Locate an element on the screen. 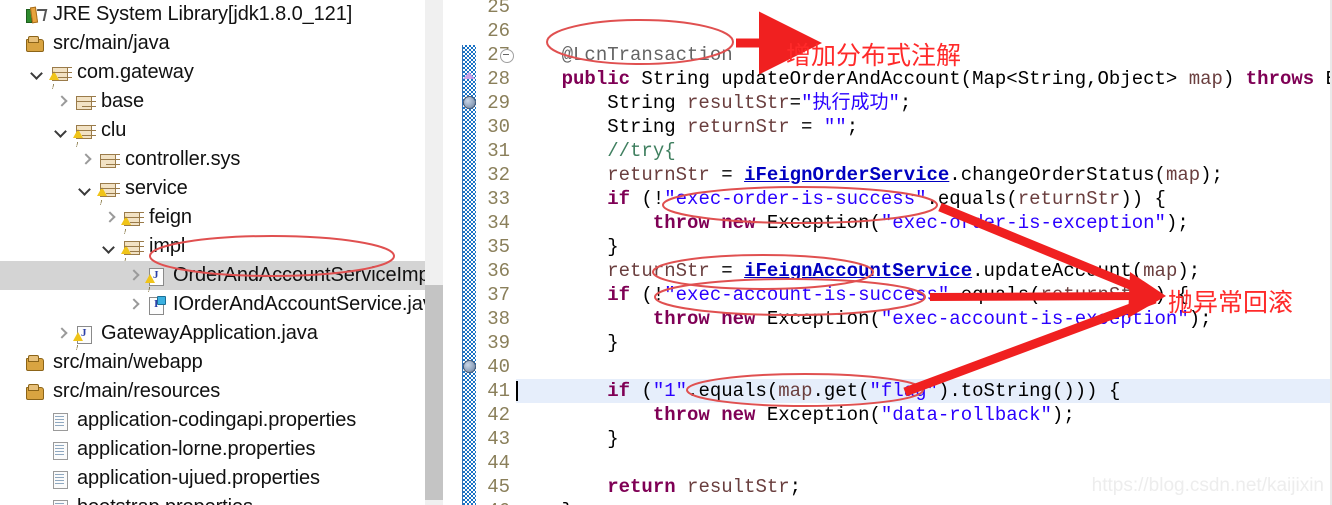 The width and height of the screenshot is (1332, 505). editor-folding-ruler is located at coordinates (470, 252).